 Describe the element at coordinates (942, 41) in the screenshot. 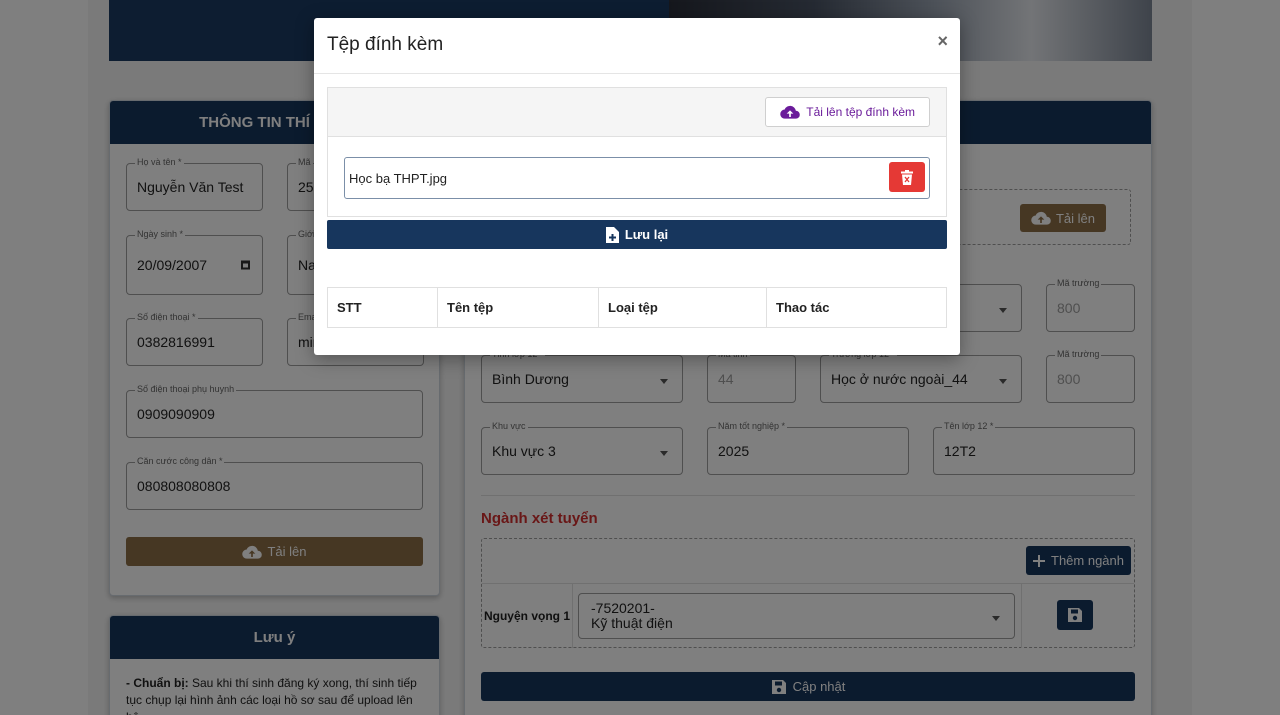

I see `close-icon: ×` at that location.